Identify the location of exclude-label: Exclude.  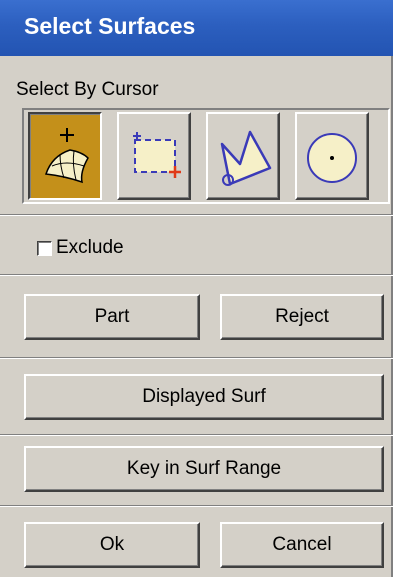
(90, 247).